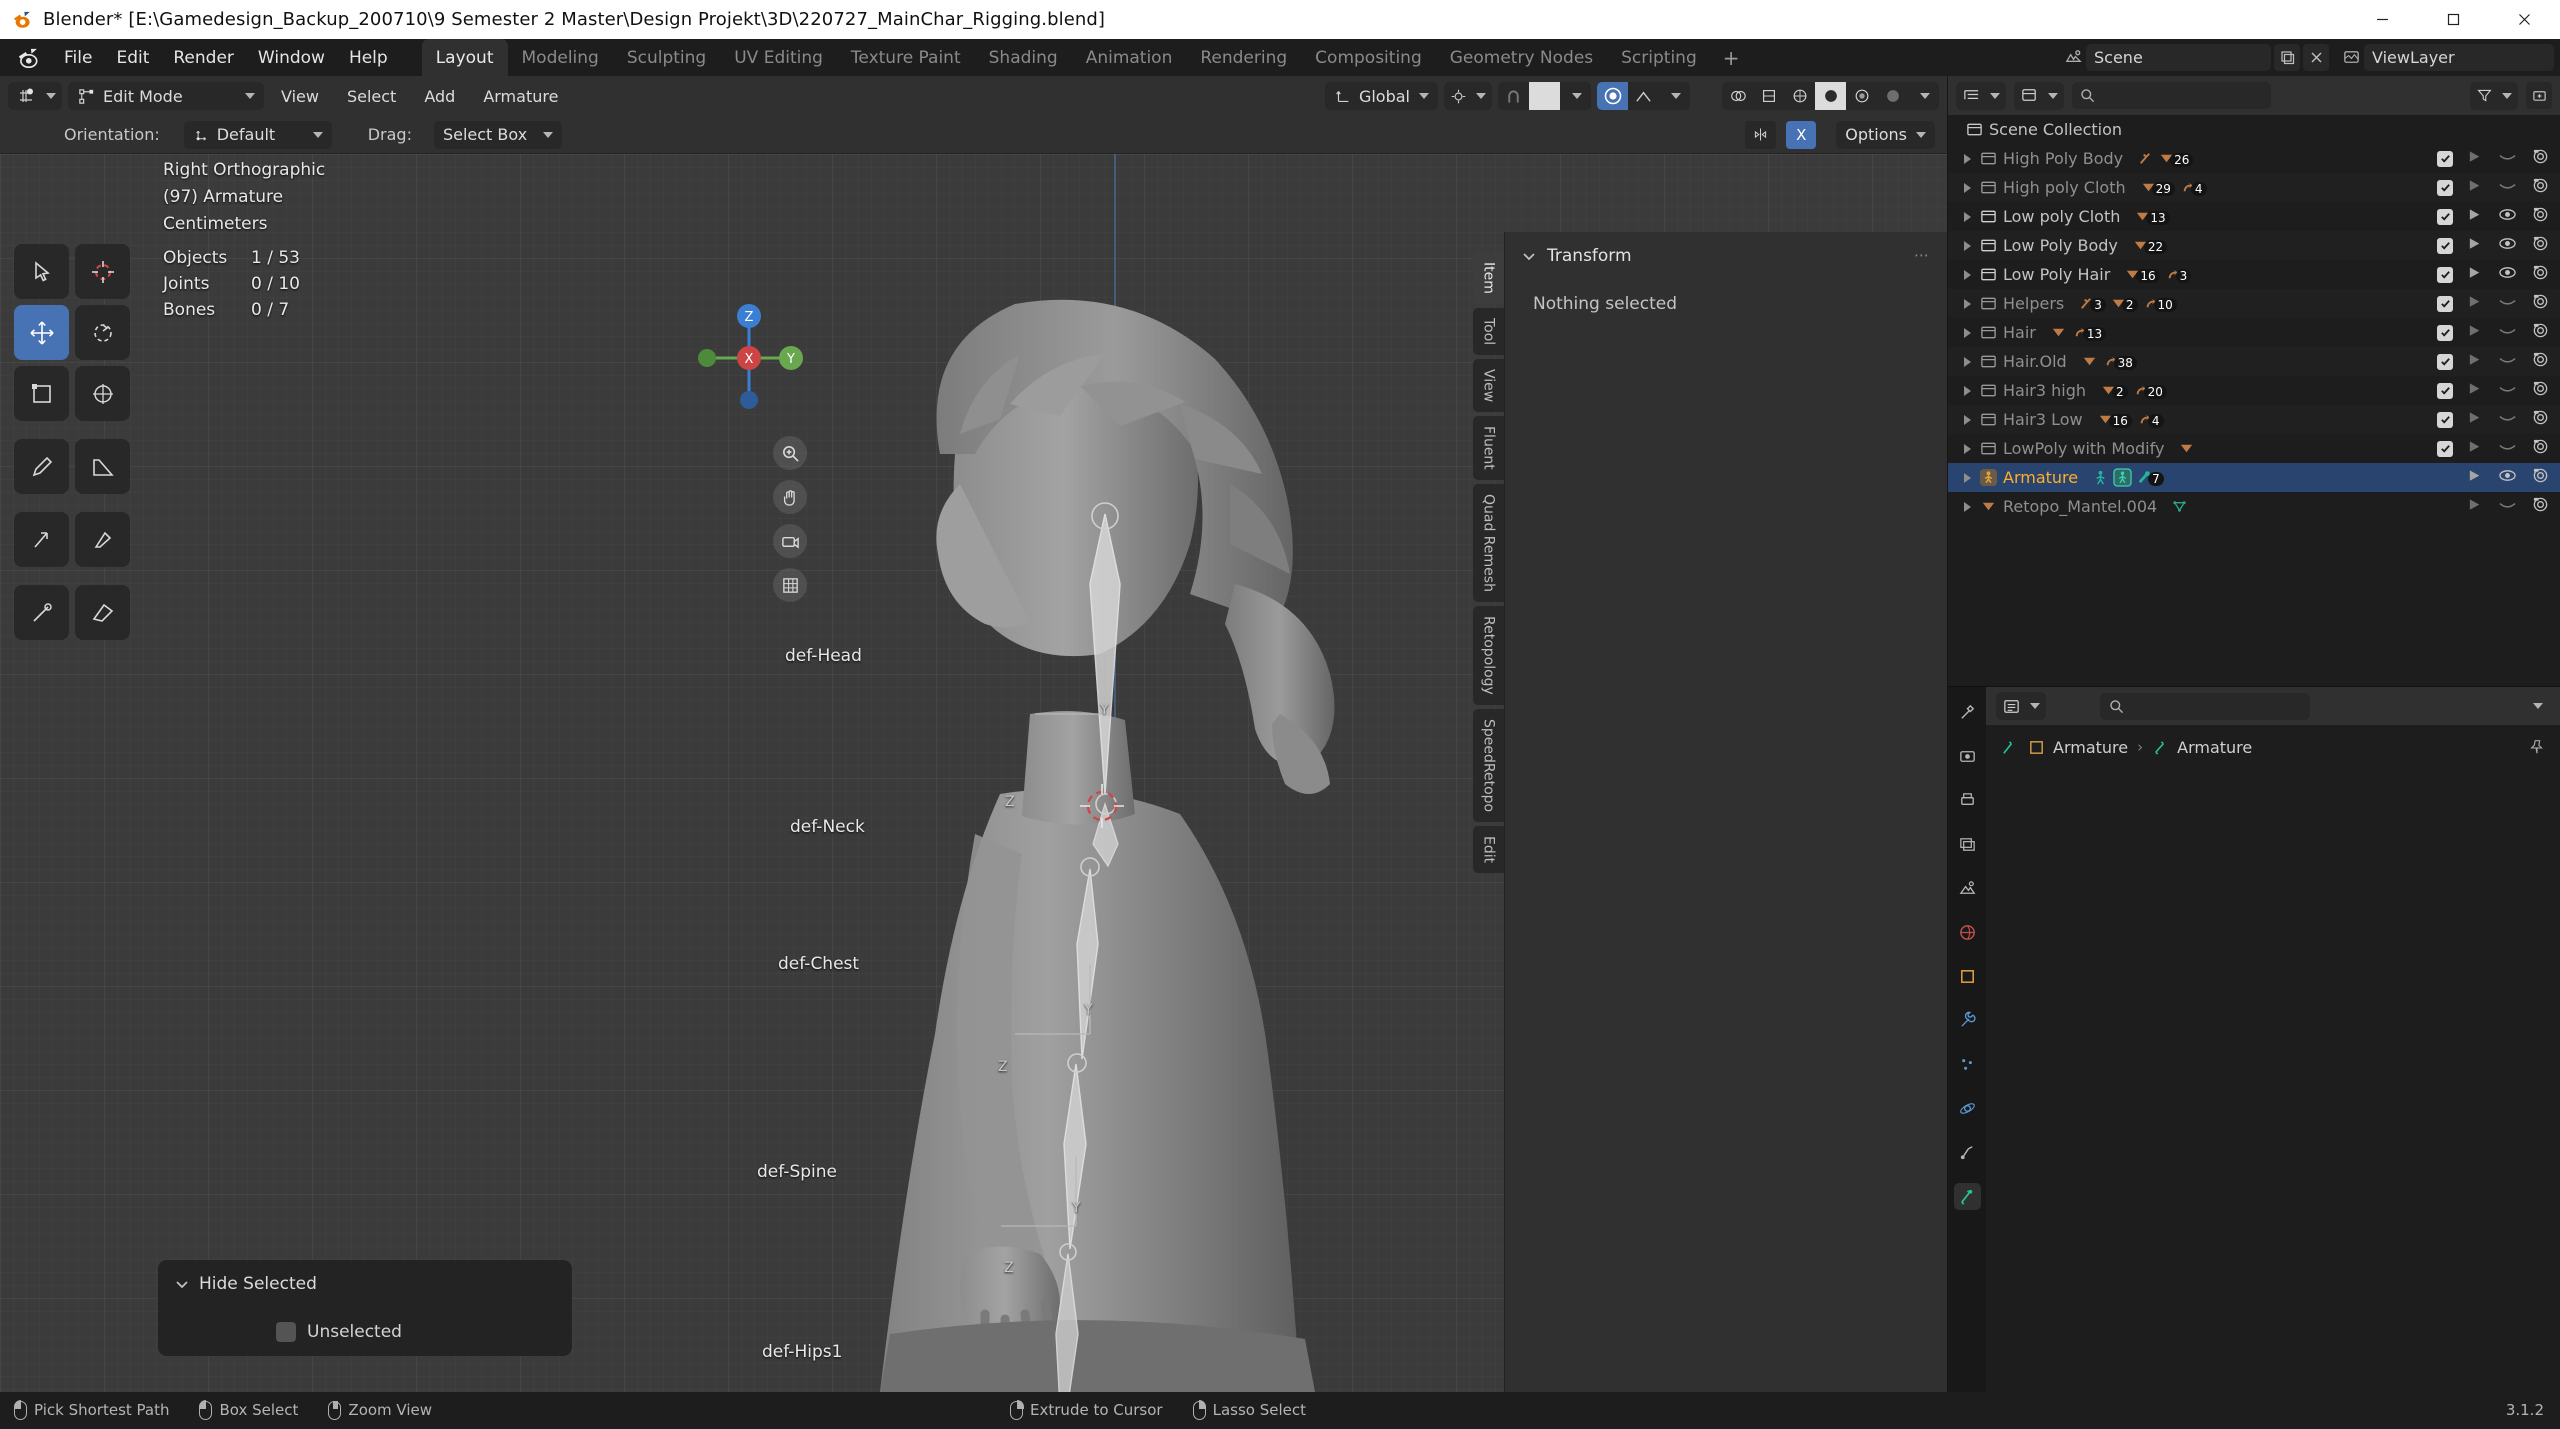  What do you see at coordinates (35, 96) in the screenshot?
I see `editor-type-selector` at bounding box center [35, 96].